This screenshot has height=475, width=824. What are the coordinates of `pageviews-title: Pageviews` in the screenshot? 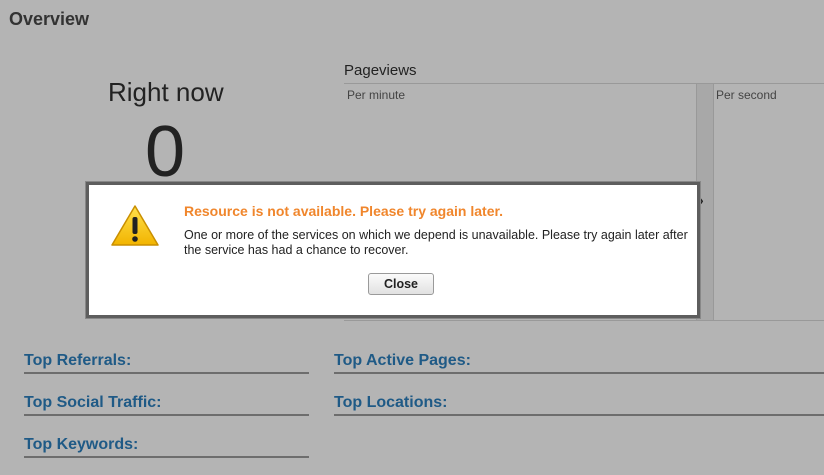 It's located at (380, 70).